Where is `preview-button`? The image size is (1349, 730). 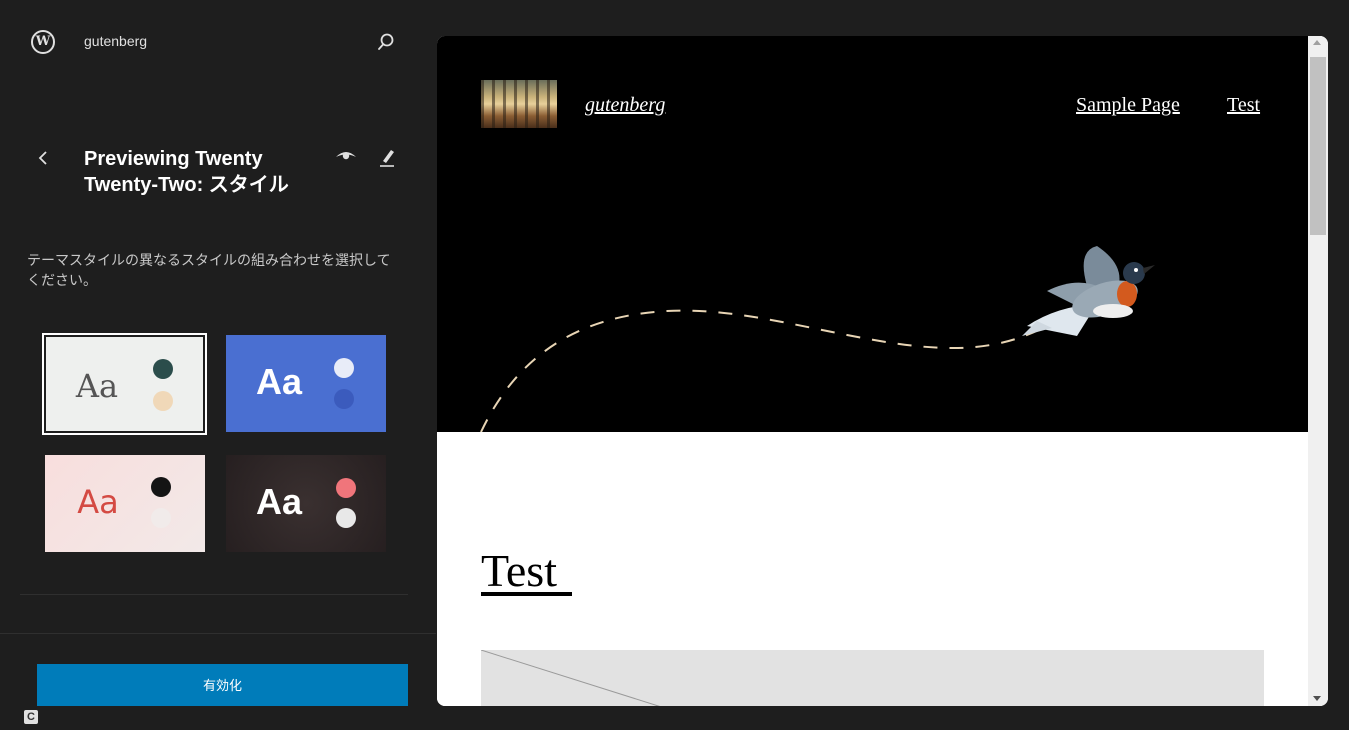
preview-button is located at coordinates (346, 156).